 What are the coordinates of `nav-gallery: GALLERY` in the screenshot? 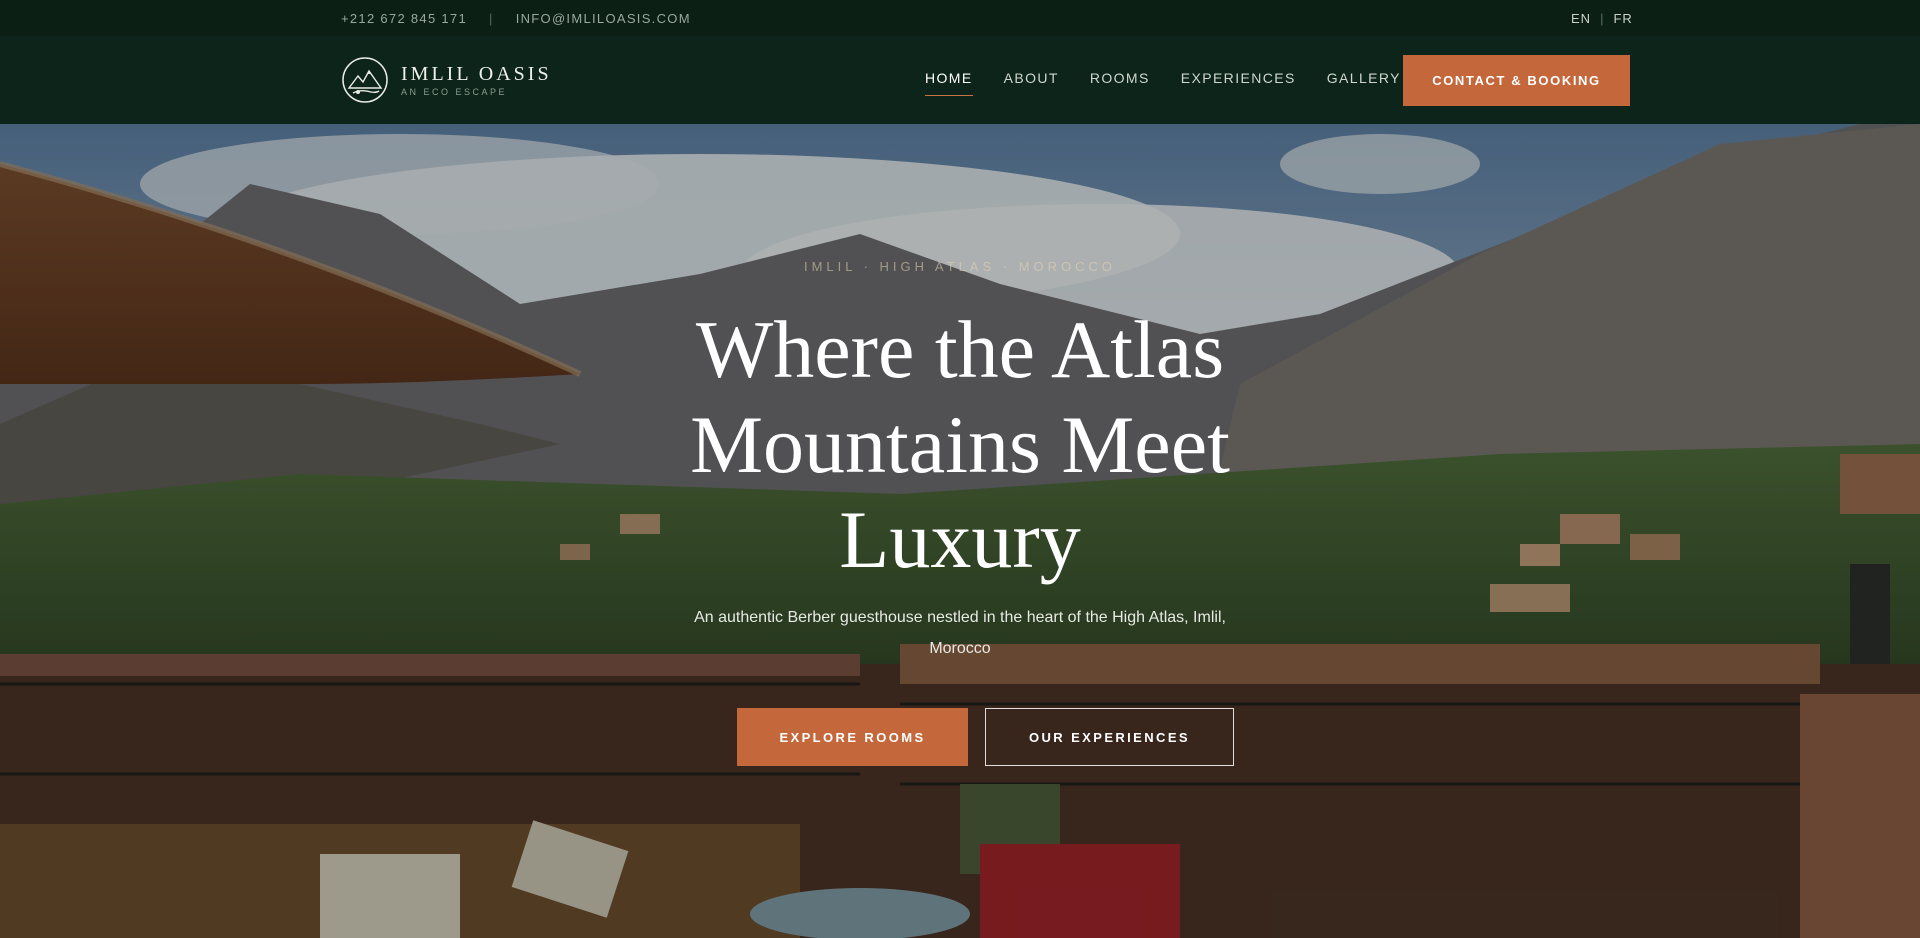 It's located at (1364, 83).